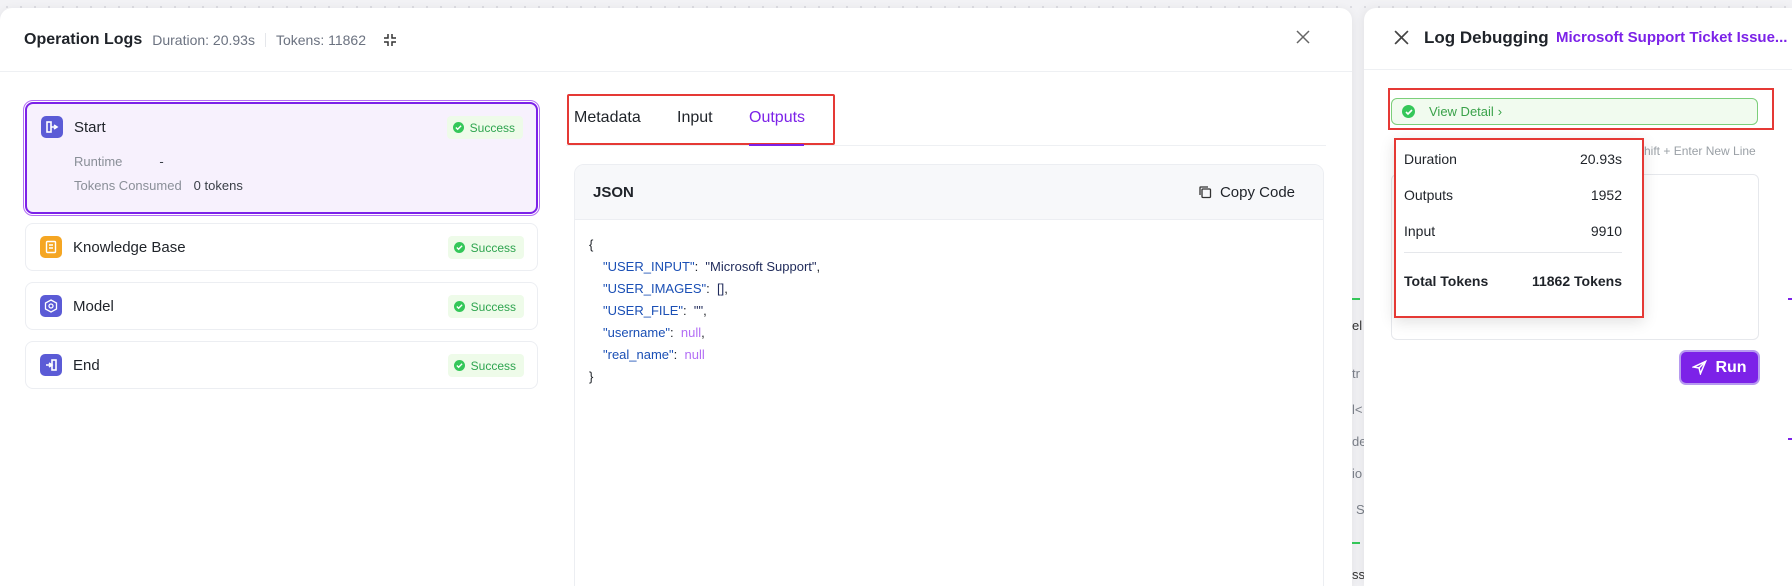 Image resolution: width=1792 pixels, height=586 pixels. Describe the element at coordinates (51, 365) in the screenshot. I see `end-icon` at that location.